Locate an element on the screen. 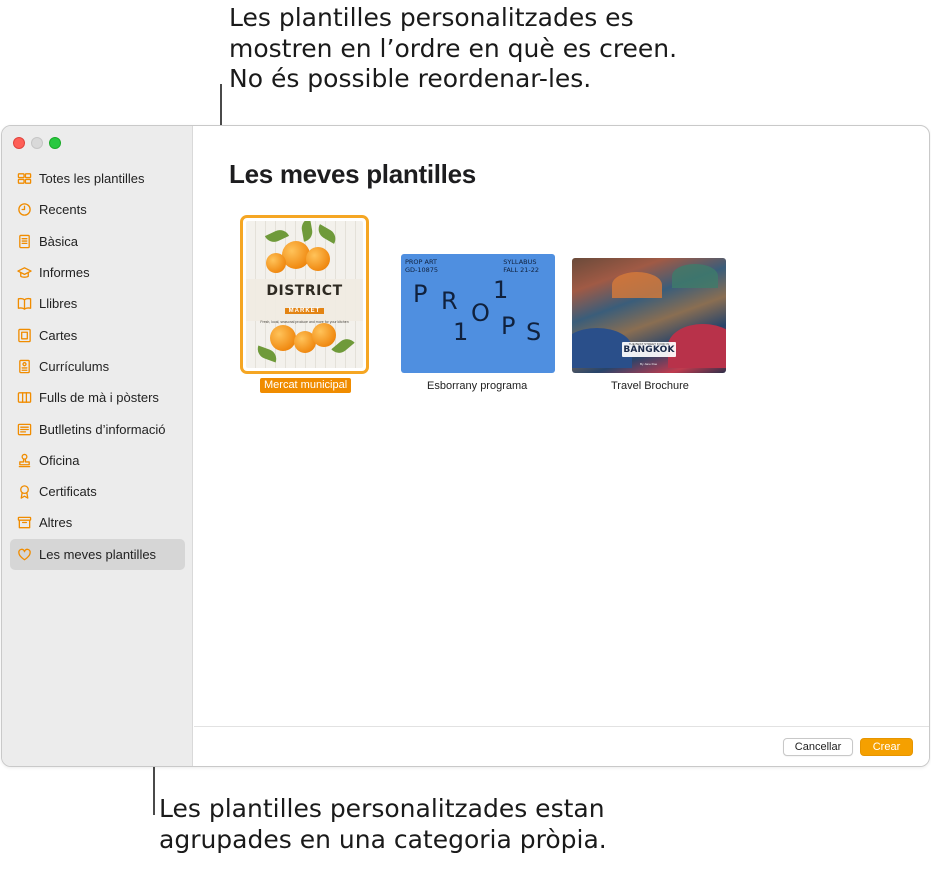 This screenshot has width=931, height=872. template-label: Mercat municipal is located at coordinates (306, 385).